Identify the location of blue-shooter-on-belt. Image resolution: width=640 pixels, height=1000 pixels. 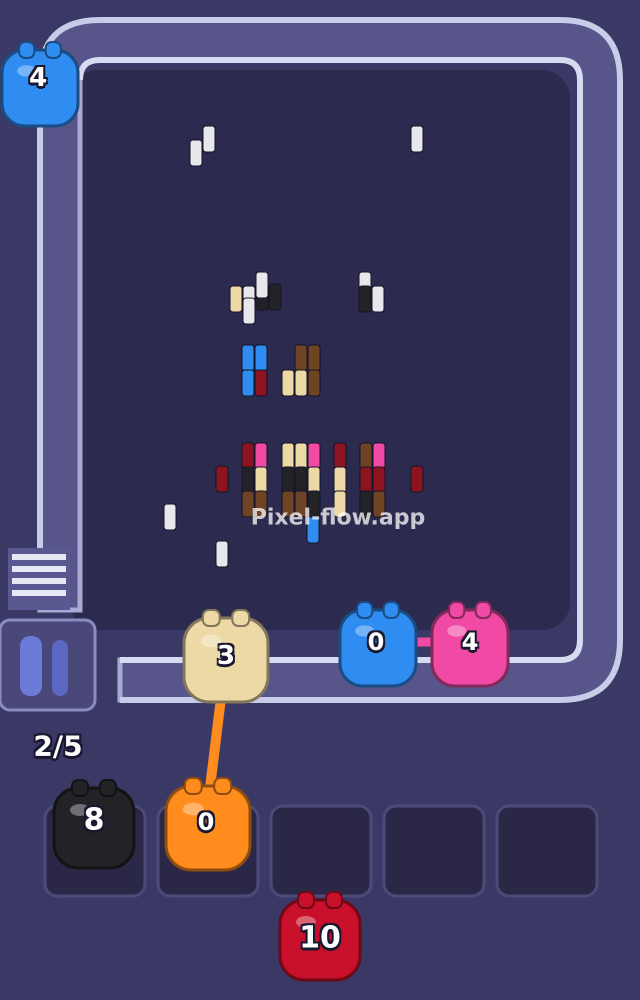
(378, 644).